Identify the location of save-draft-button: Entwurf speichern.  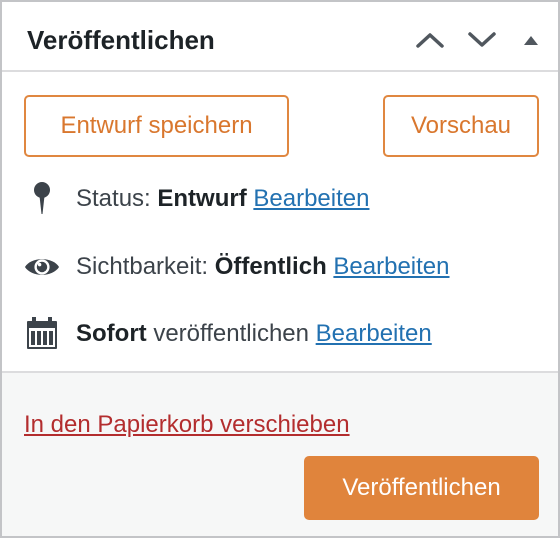
(156, 126).